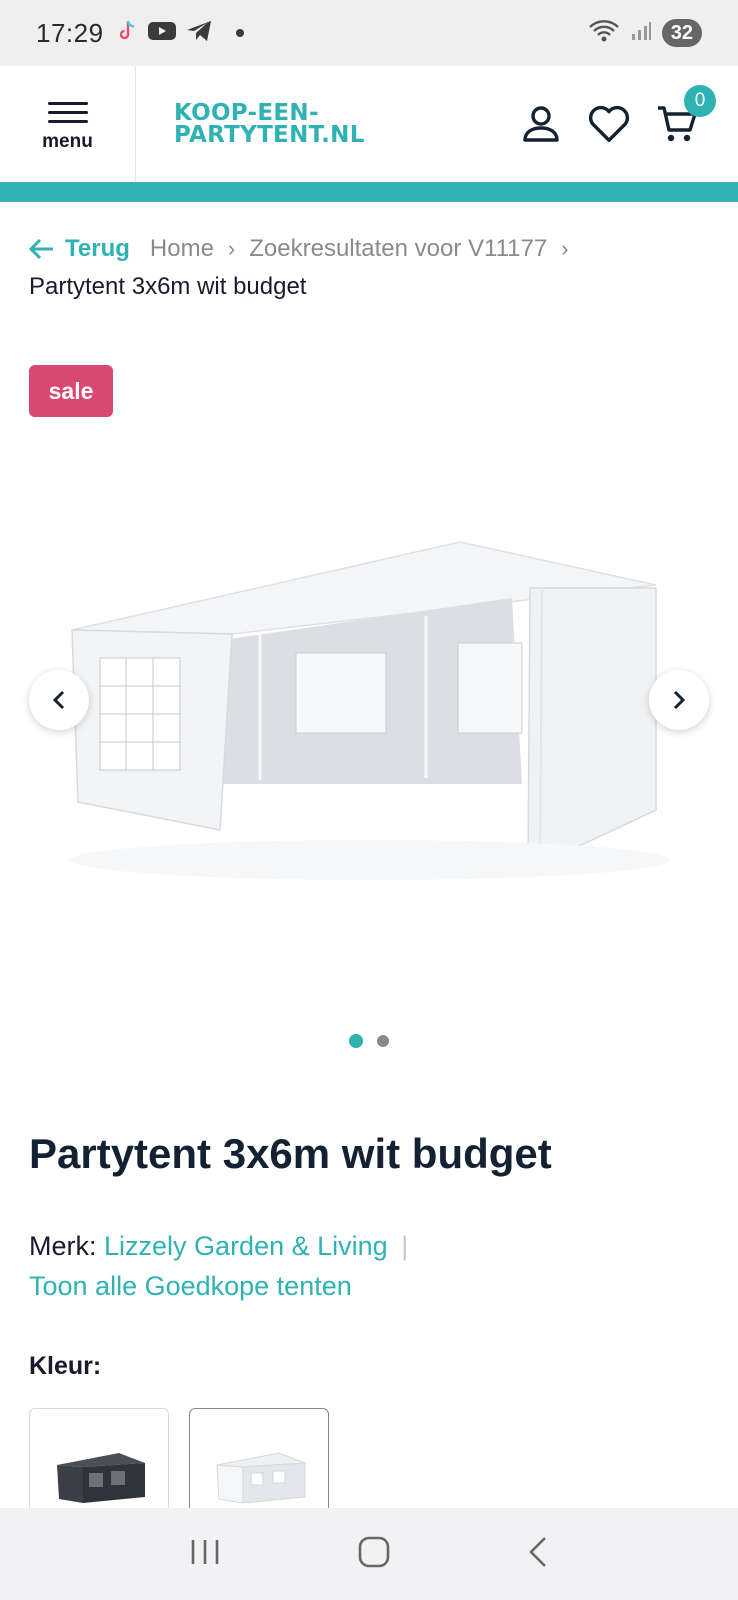 The image size is (738, 1600). Describe the element at coordinates (168, 286) in the screenshot. I see `breadcrumb-current: Partytent 3x6m wit budget` at that location.